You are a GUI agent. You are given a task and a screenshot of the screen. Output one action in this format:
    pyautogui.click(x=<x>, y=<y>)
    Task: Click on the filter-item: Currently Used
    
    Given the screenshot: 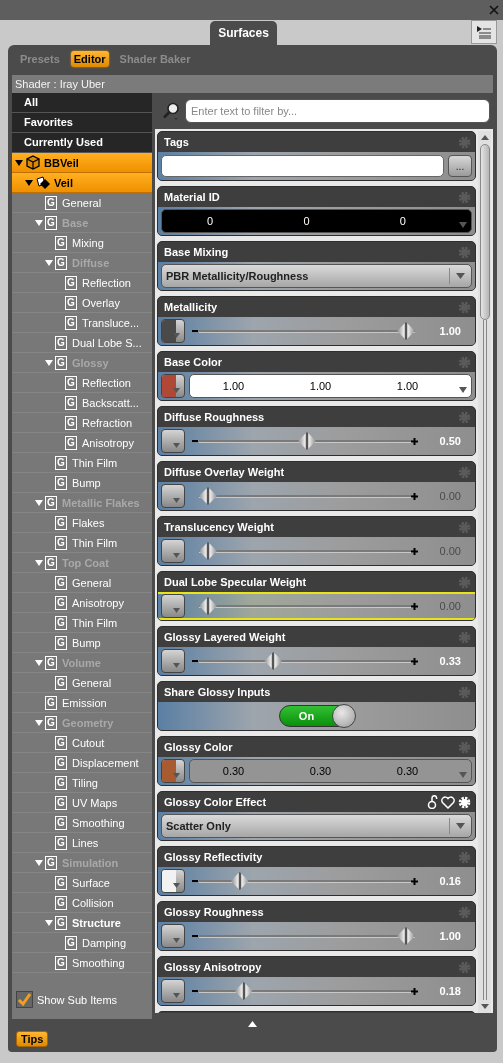 What is the action you would take?
    pyautogui.click(x=82, y=143)
    